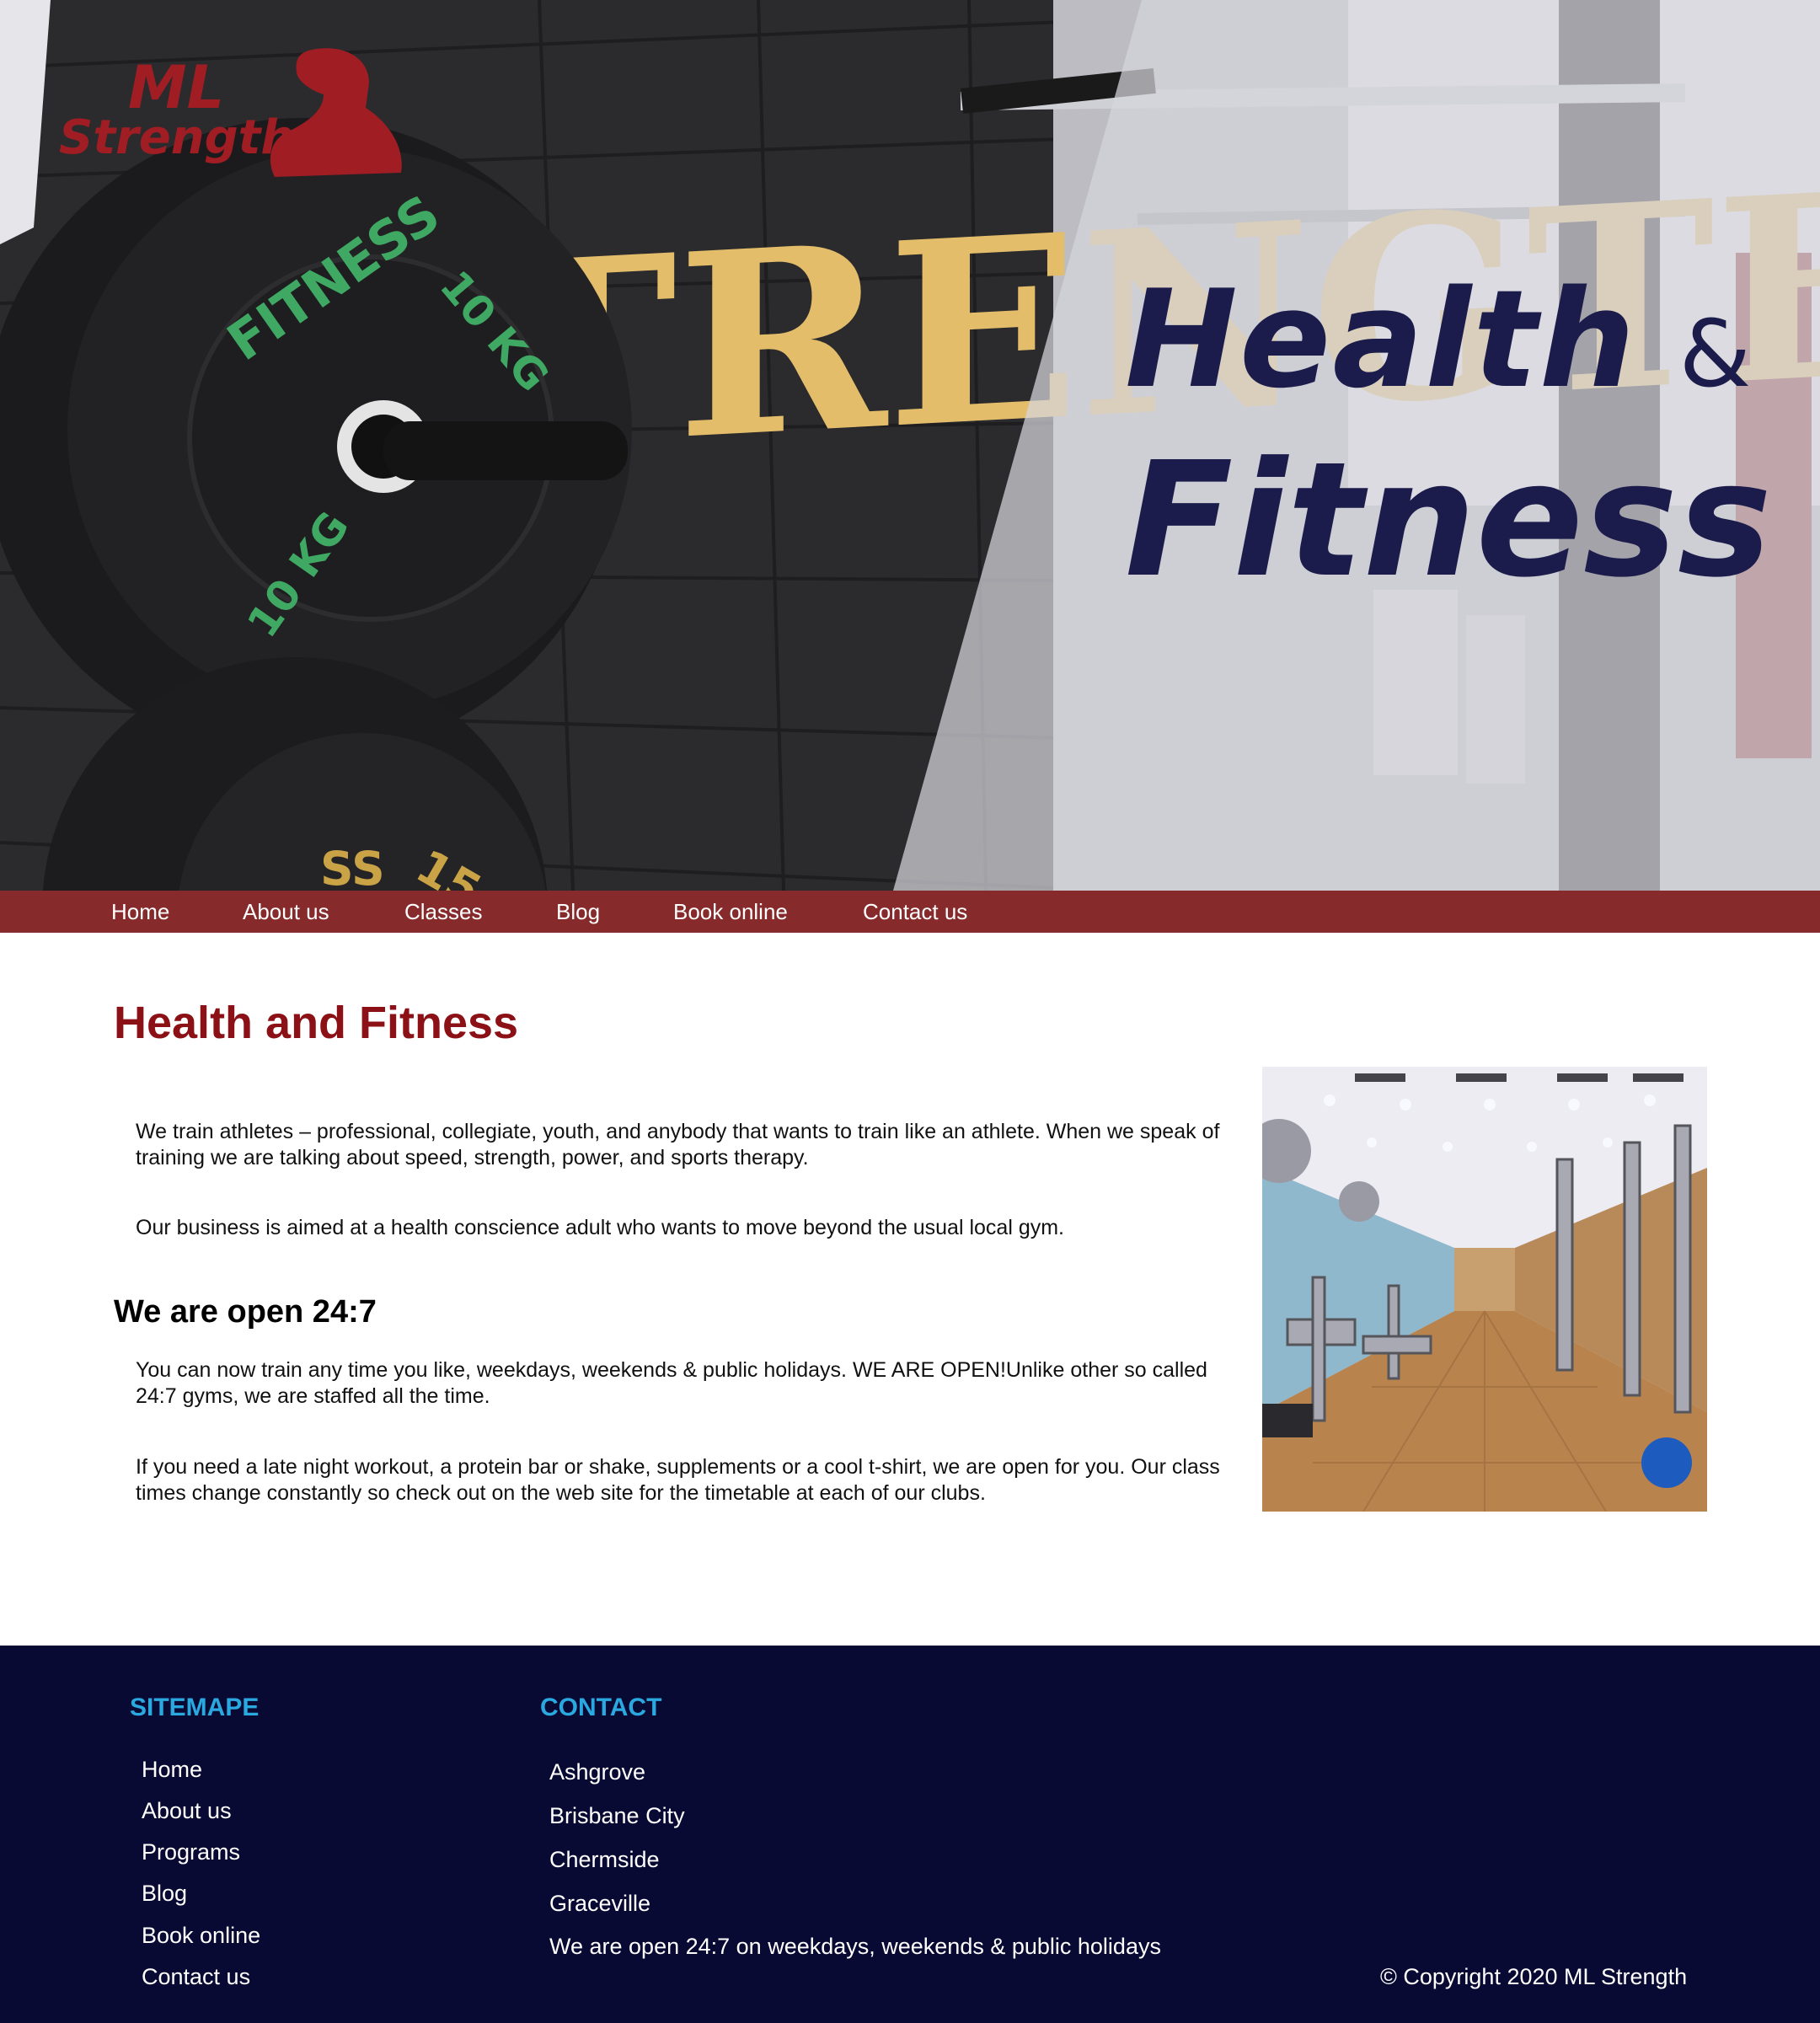  What do you see at coordinates (604, 1859) in the screenshot?
I see `contact-location-chermside: Chermside` at bounding box center [604, 1859].